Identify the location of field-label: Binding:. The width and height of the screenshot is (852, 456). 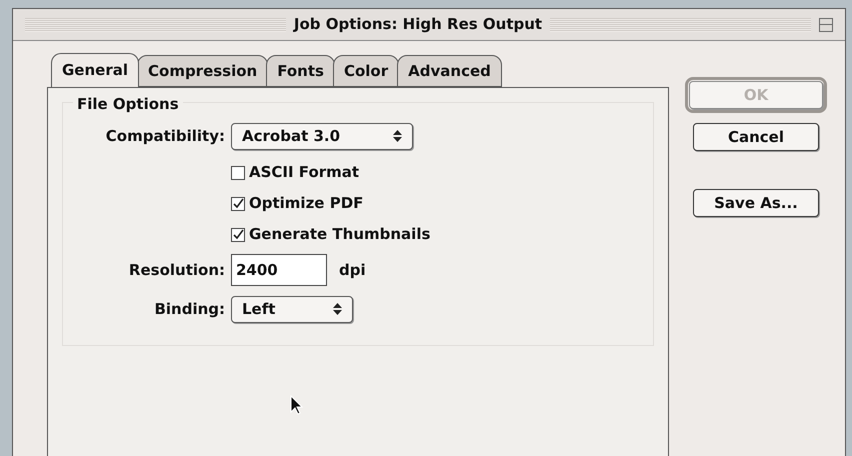
(189, 309).